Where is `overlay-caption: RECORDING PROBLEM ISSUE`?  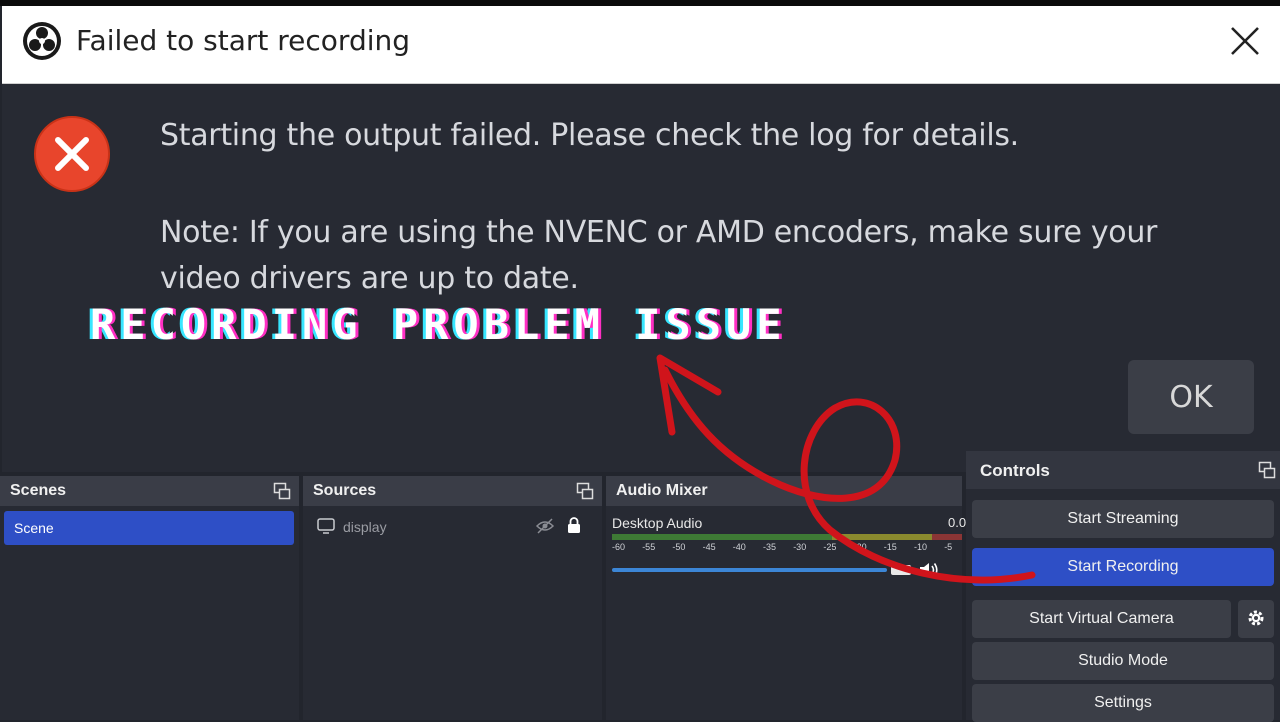
overlay-caption: RECORDING PROBLEM ISSUE is located at coordinates (438, 324).